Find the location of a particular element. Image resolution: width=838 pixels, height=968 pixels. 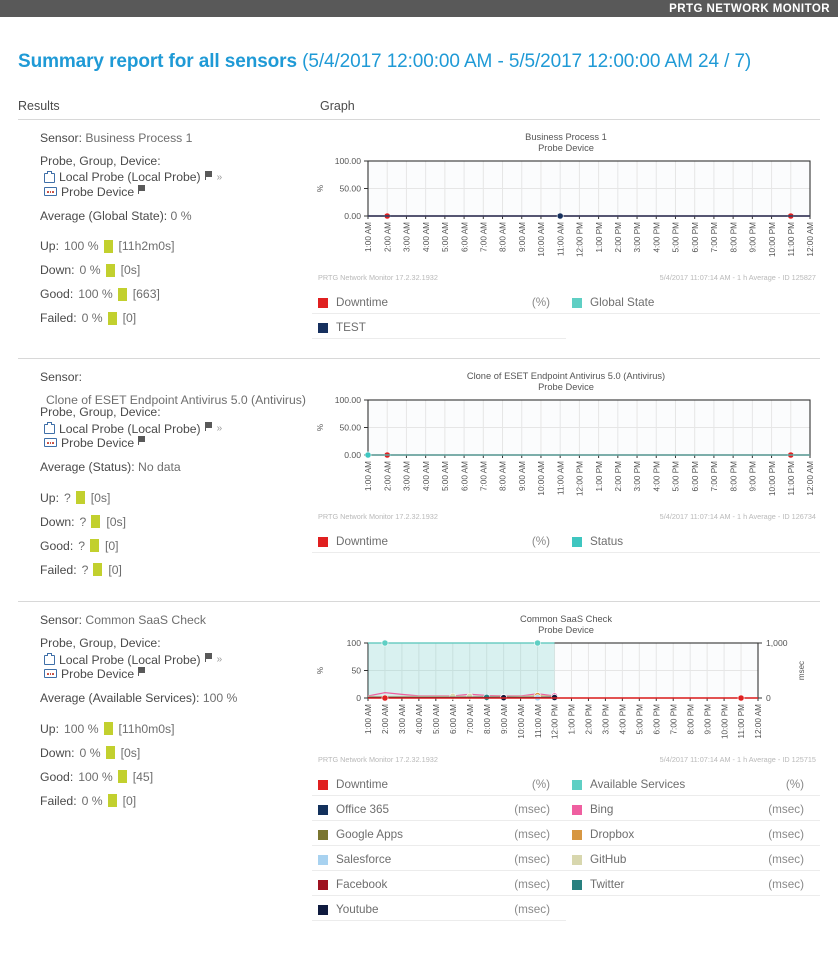

graph-subtitle-text: Probe Device is located at coordinates (566, 630).